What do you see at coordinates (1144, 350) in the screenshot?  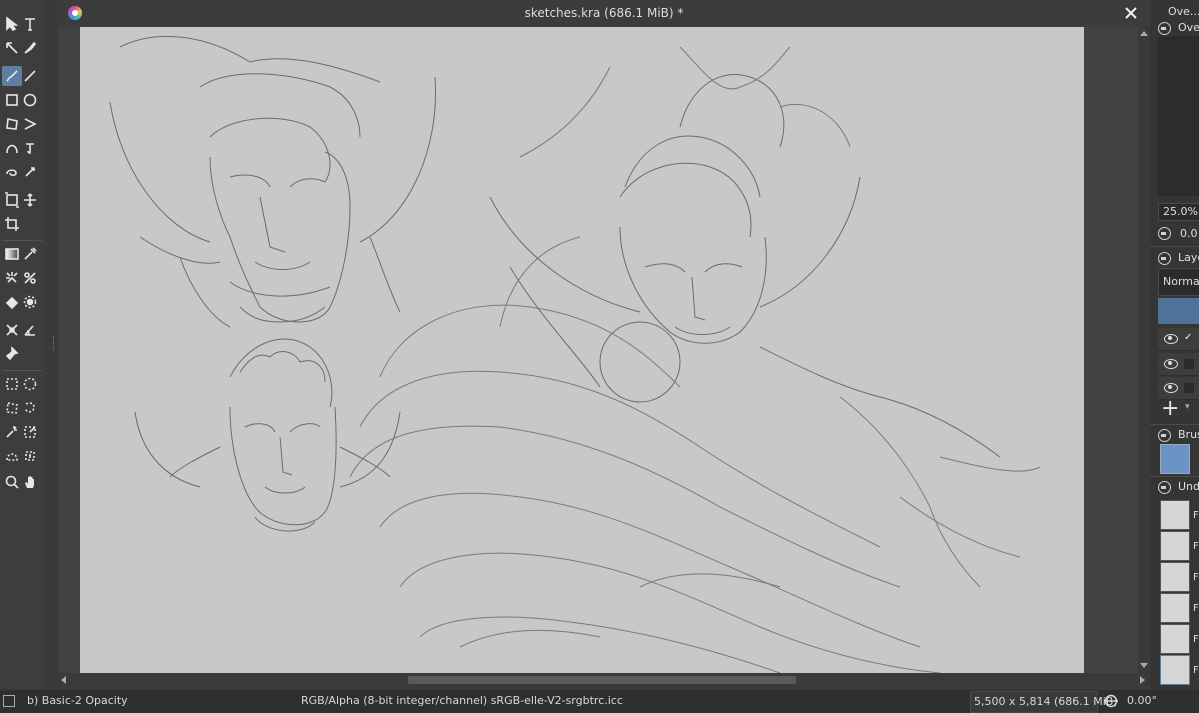 I see `vertical-scrollbar` at bounding box center [1144, 350].